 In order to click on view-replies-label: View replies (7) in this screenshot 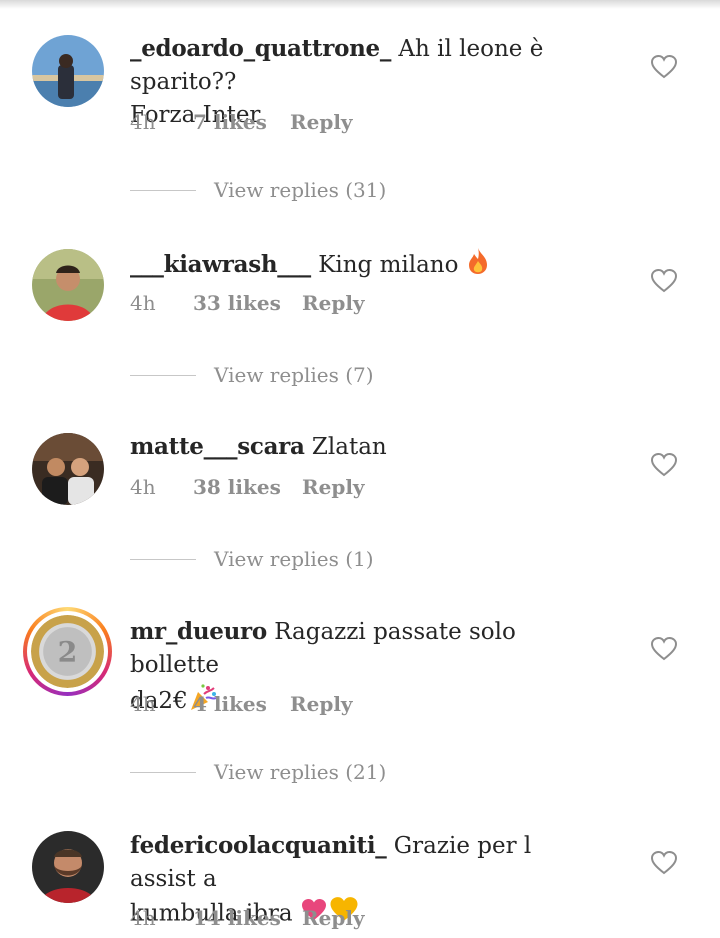, I will do `click(294, 375)`.